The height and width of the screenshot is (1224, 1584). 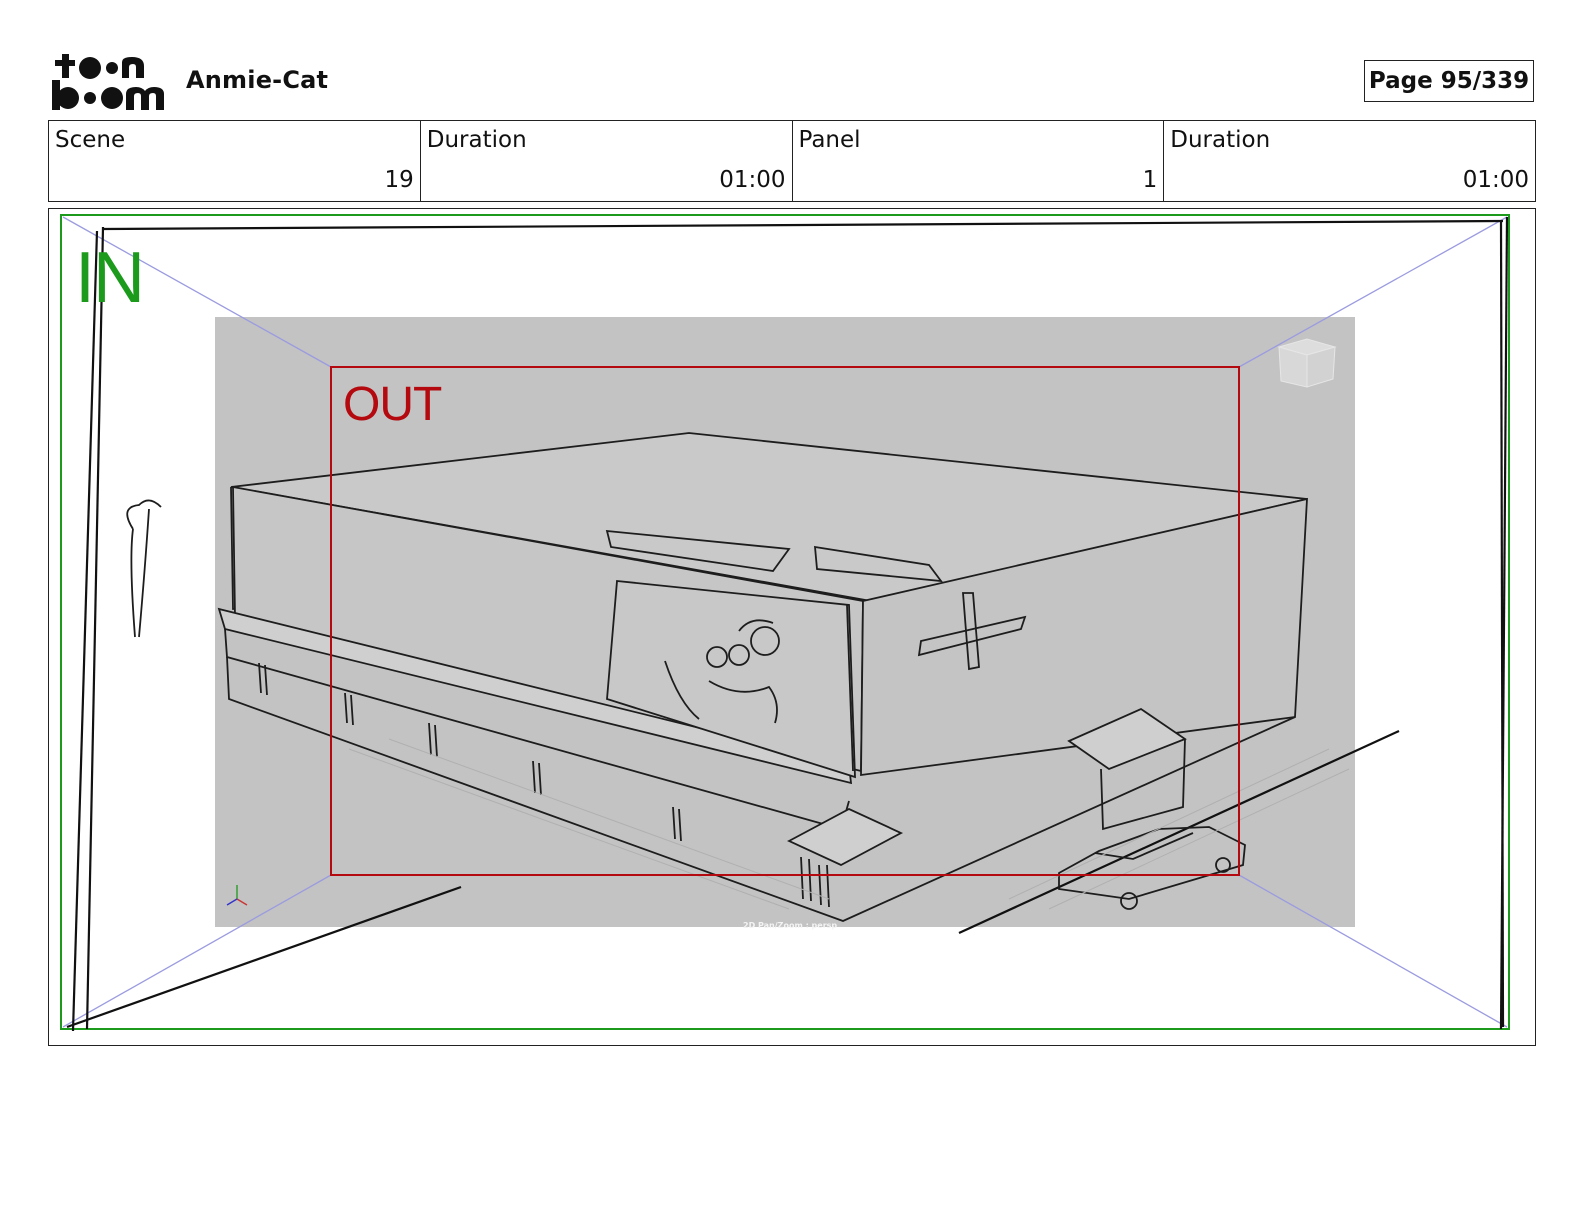 What do you see at coordinates (399, 180) in the screenshot?
I see `info-value: 19` at bounding box center [399, 180].